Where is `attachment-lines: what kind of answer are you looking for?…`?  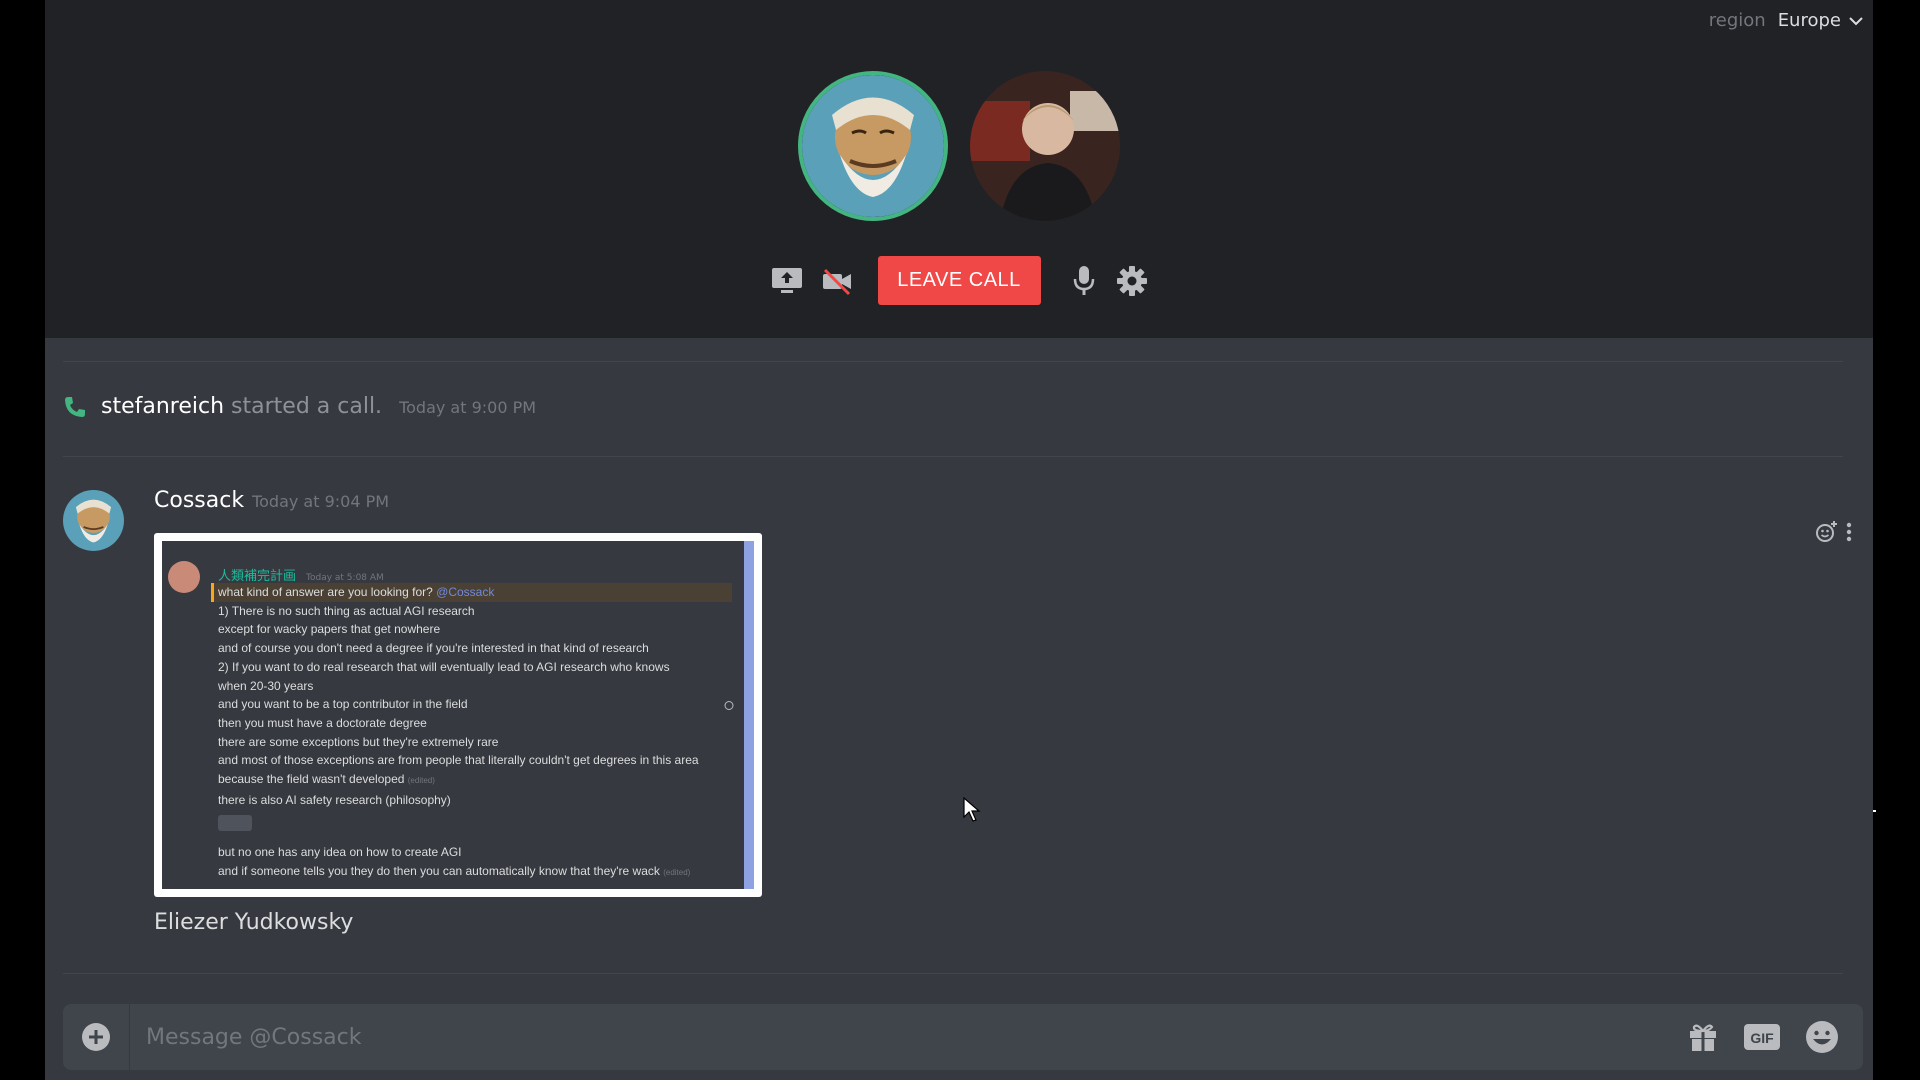 attachment-lines: what kind of answer are you looking for?… is located at coordinates (471, 733).